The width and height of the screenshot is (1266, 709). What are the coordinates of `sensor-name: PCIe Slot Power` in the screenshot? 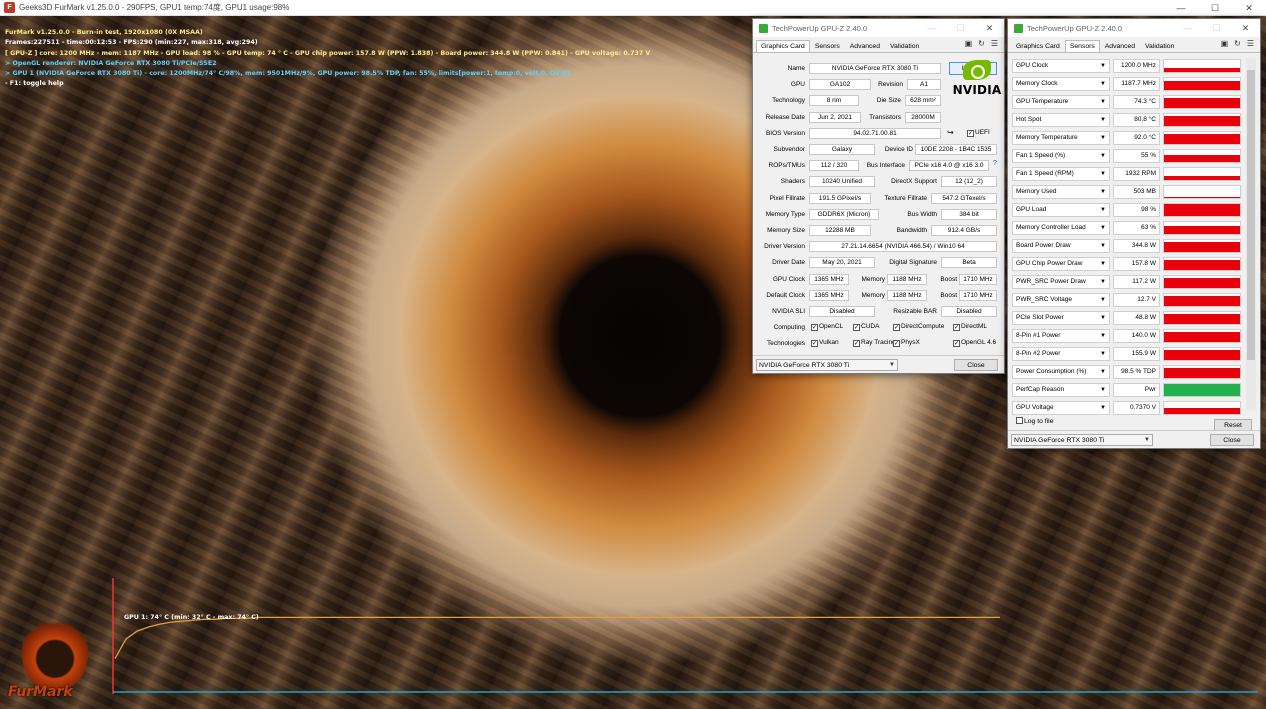 It's located at (1040, 317).